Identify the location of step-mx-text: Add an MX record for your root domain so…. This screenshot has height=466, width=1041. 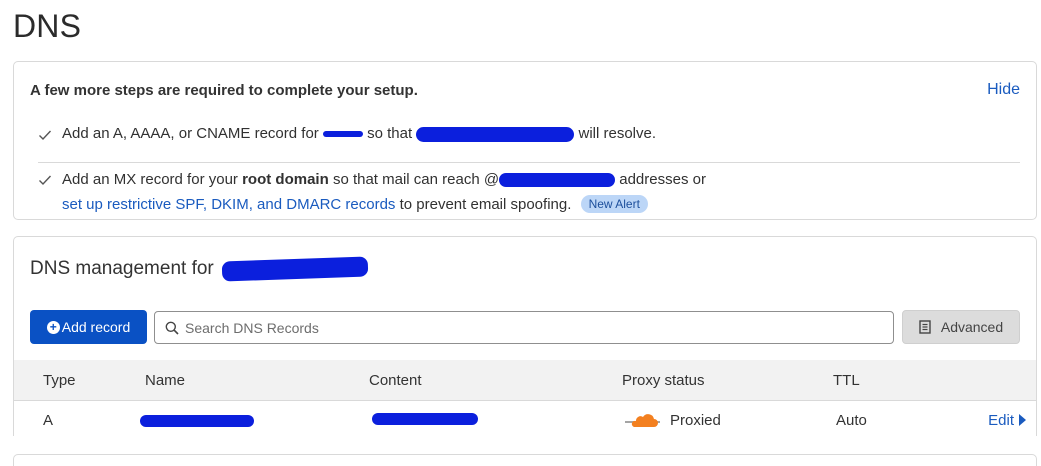
(384, 179).